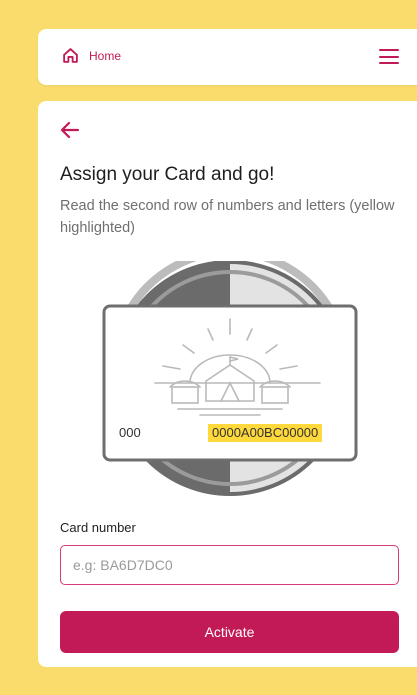 The width and height of the screenshot is (417, 695). Describe the element at coordinates (98, 527) in the screenshot. I see `card-number-label: Card number` at that location.